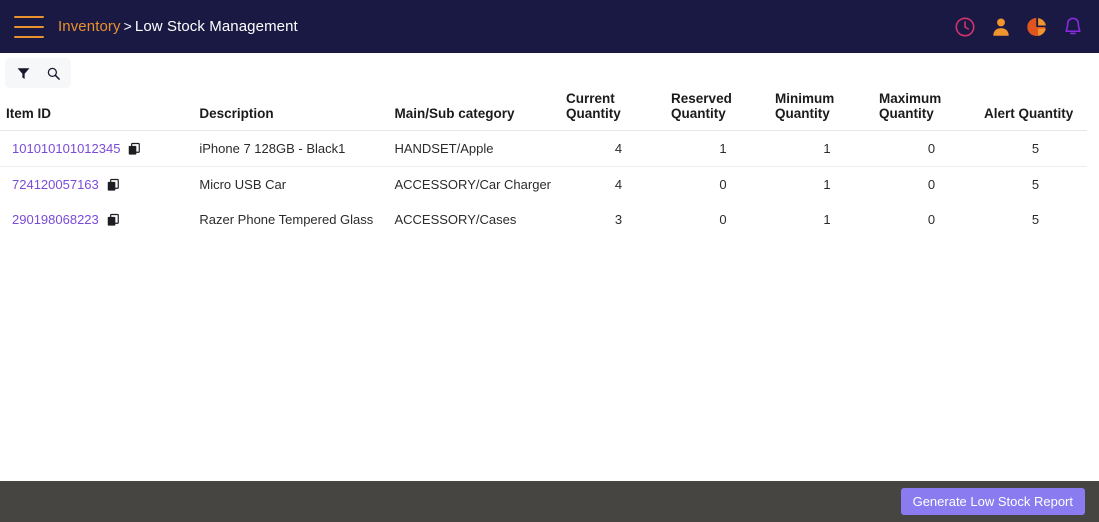  Describe the element at coordinates (1001, 27) in the screenshot. I see `user-icon` at that location.